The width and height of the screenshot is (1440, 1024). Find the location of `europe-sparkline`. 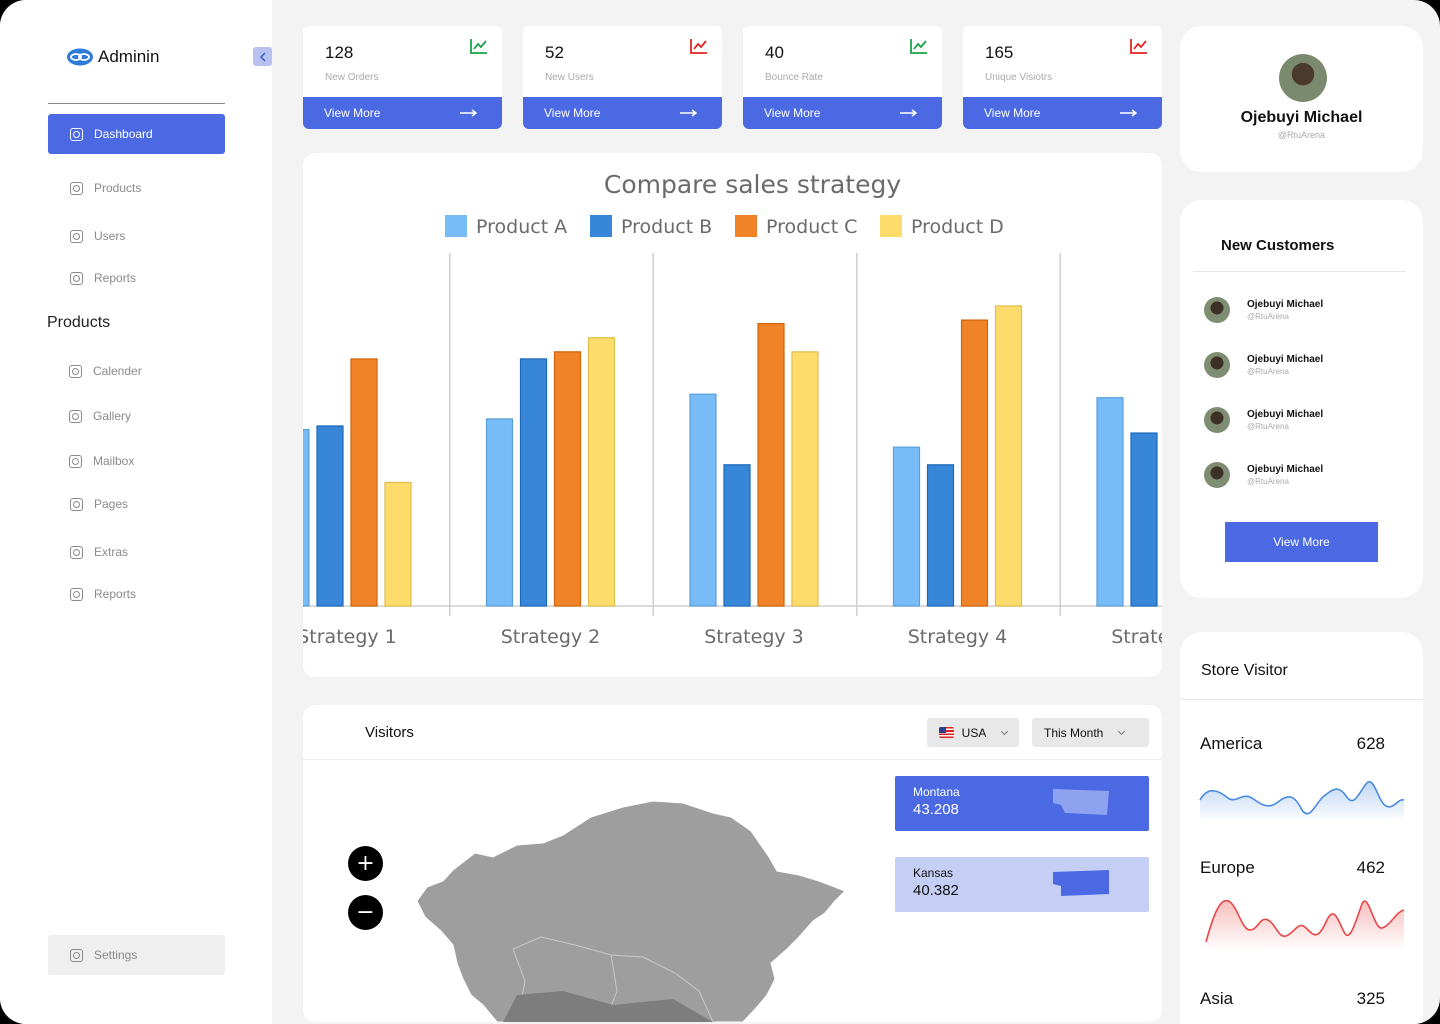

europe-sparkline is located at coordinates (1305, 924).